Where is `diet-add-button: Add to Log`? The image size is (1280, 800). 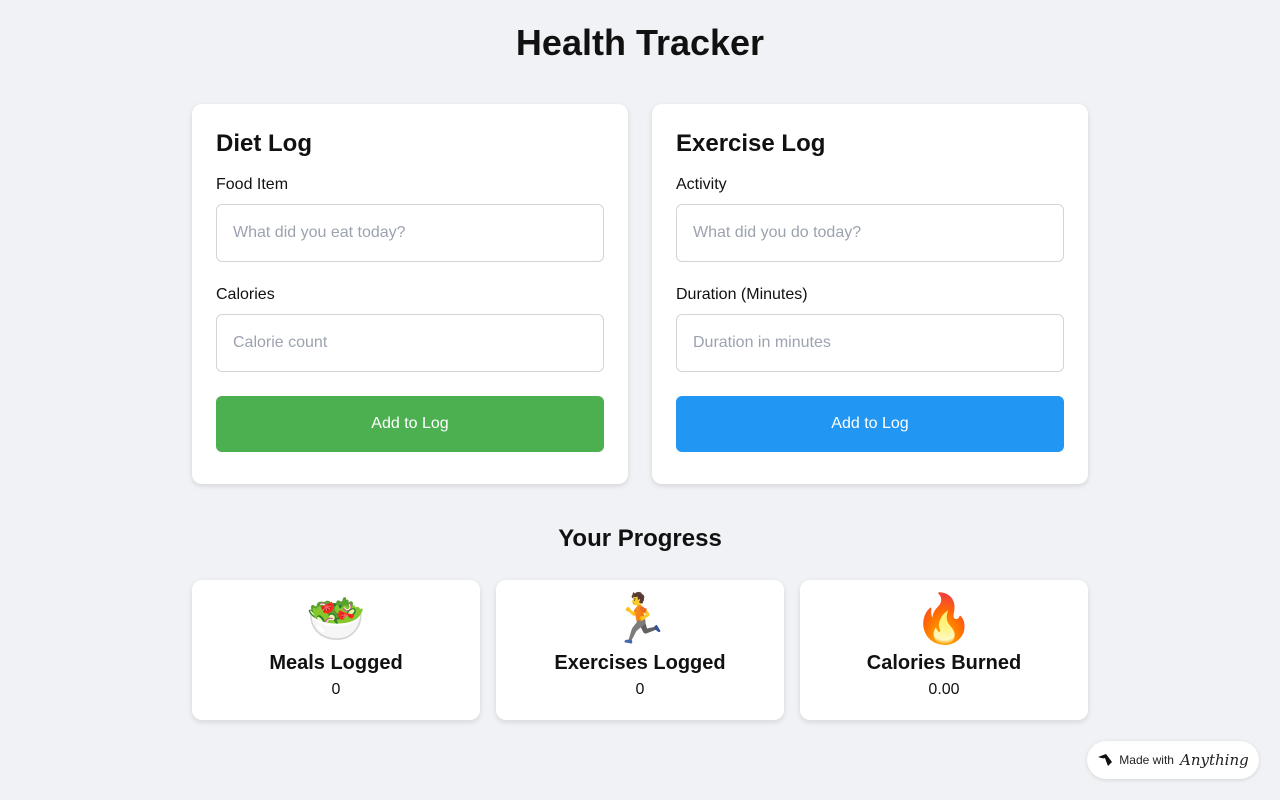 diet-add-button: Add to Log is located at coordinates (410, 424).